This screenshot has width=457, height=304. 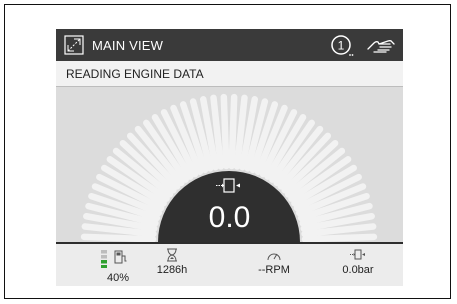 I want to click on engine-hours-indicator: 1286h, so click(x=172, y=262).